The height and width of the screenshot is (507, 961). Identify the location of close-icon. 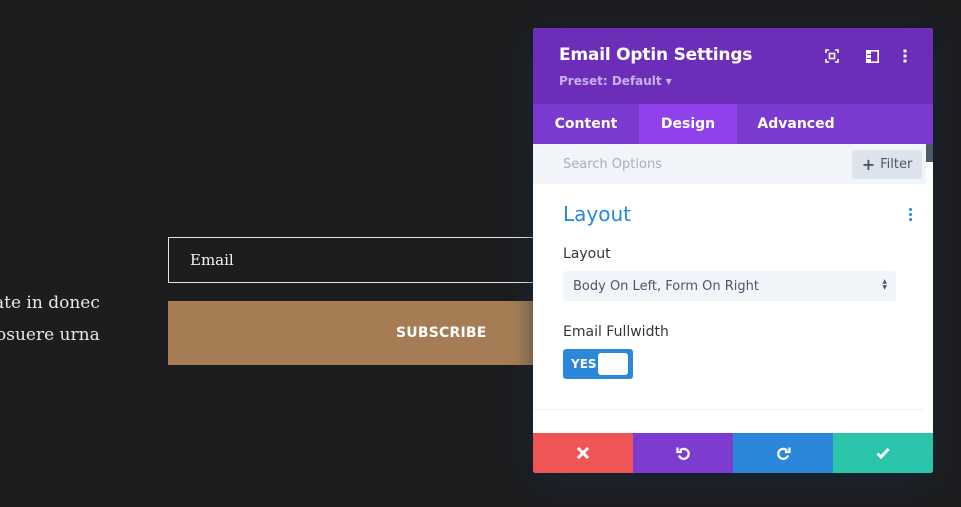
(583, 453).